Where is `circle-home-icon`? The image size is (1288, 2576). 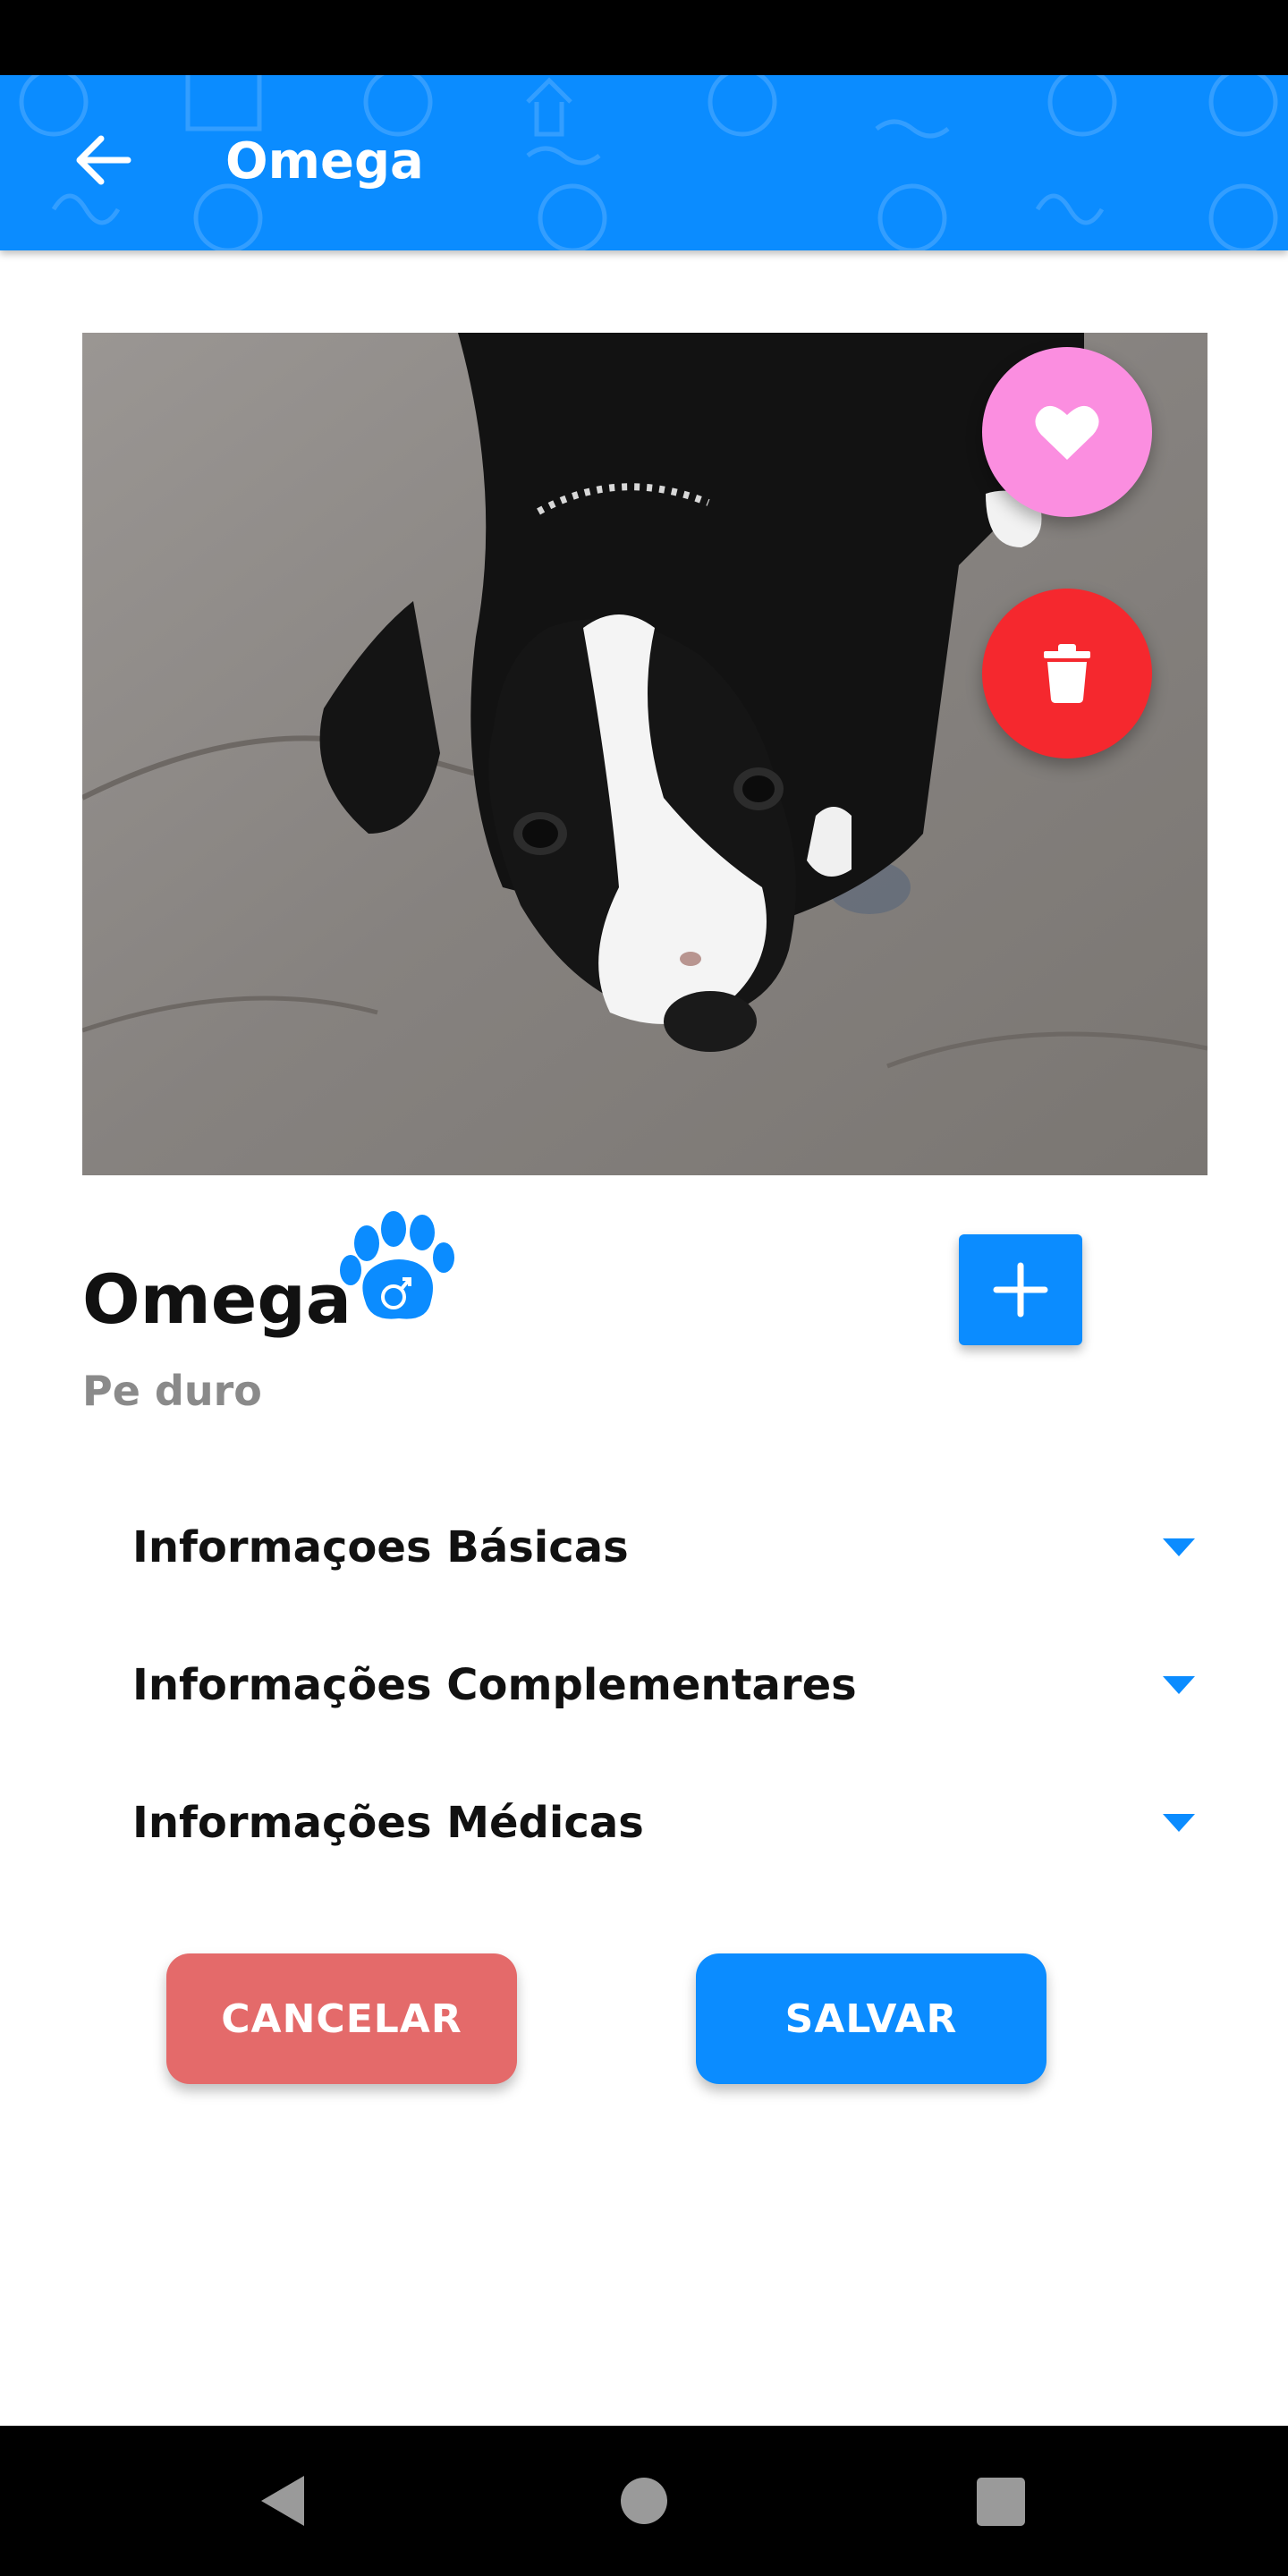
circle-home-icon is located at coordinates (644, 2501).